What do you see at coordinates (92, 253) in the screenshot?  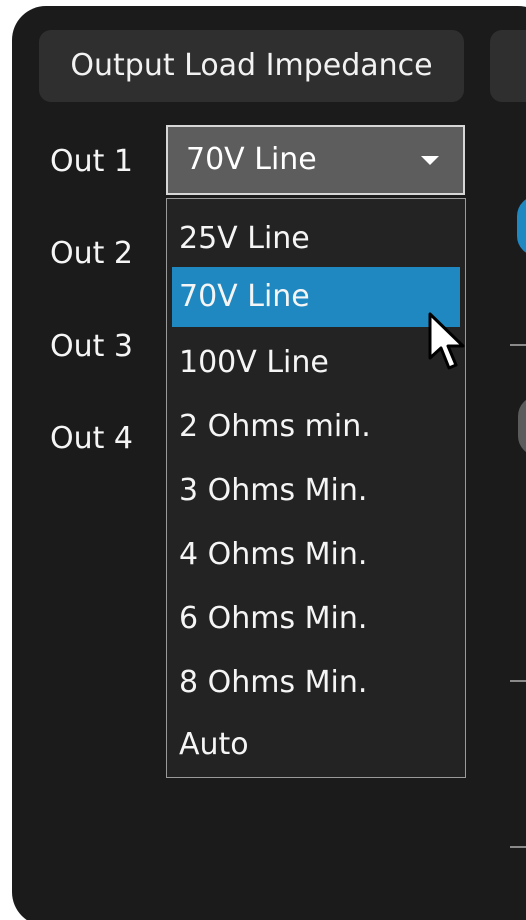 I see `out-2-label: Out 2` at bounding box center [92, 253].